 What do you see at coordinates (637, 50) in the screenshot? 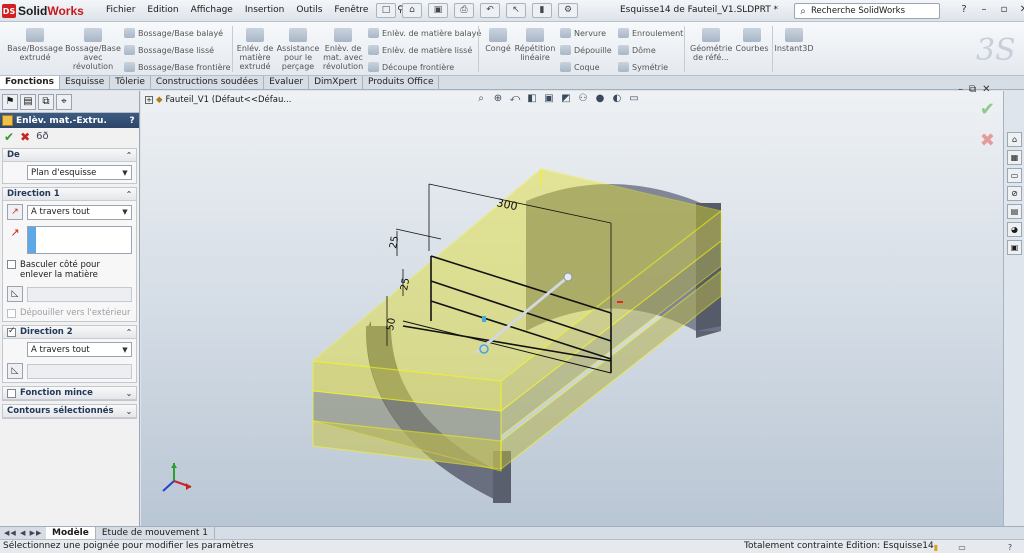
I see `dome-button: Dôme` at bounding box center [637, 50].